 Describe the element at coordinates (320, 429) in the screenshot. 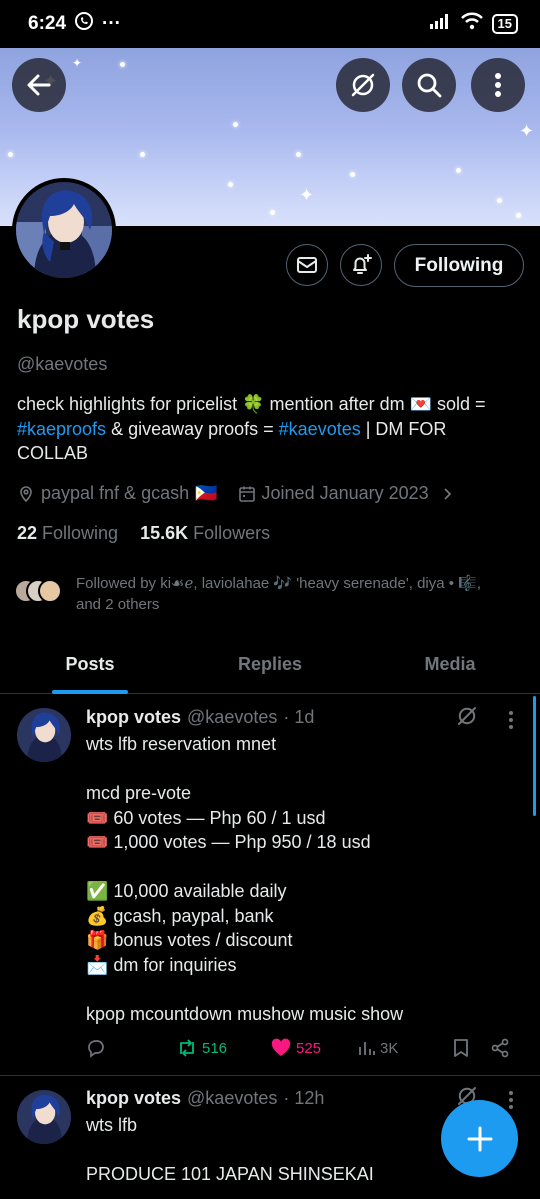

I see `hashtag-link: #kaevotes` at that location.